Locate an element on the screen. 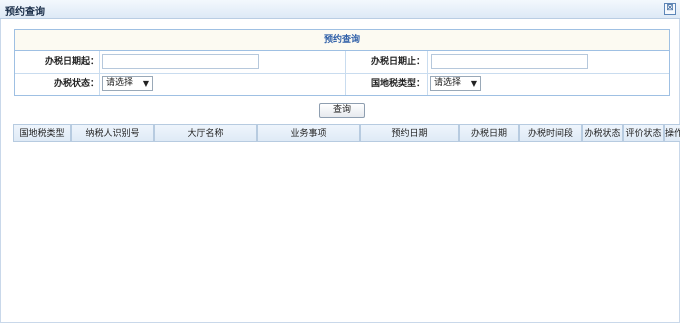  column-header: 预约日期 is located at coordinates (409, 133).